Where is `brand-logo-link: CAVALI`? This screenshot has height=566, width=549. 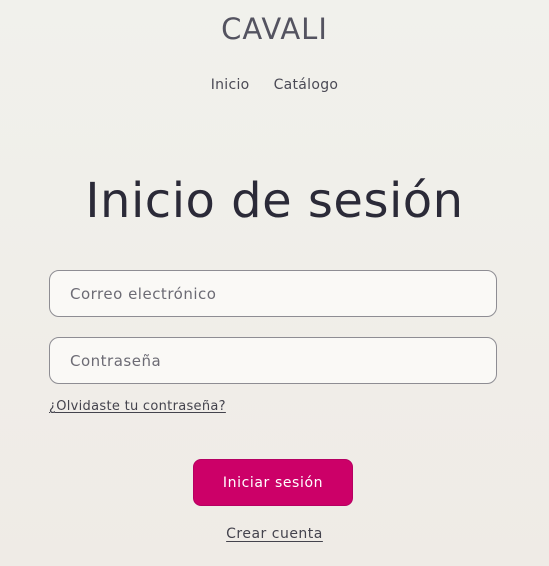
brand-logo-link: CAVALI is located at coordinates (274, 29).